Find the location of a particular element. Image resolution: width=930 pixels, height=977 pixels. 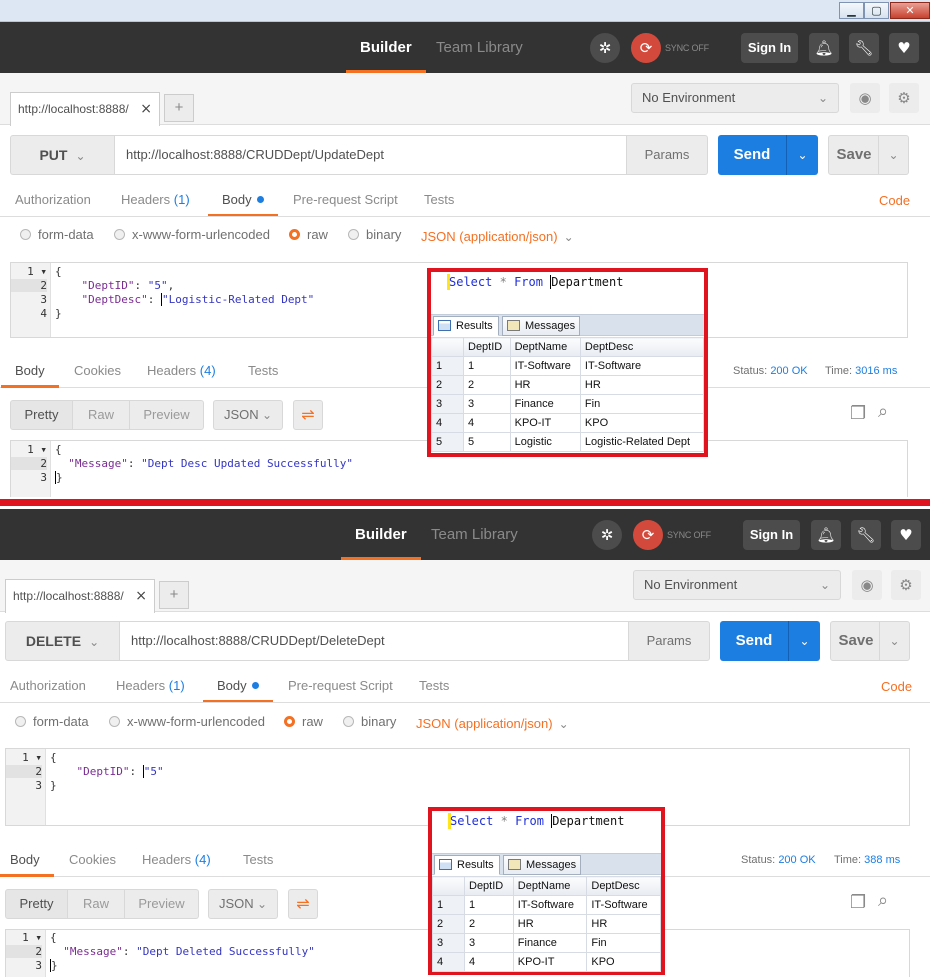

maximize-button: ▢ is located at coordinates (876, 10).